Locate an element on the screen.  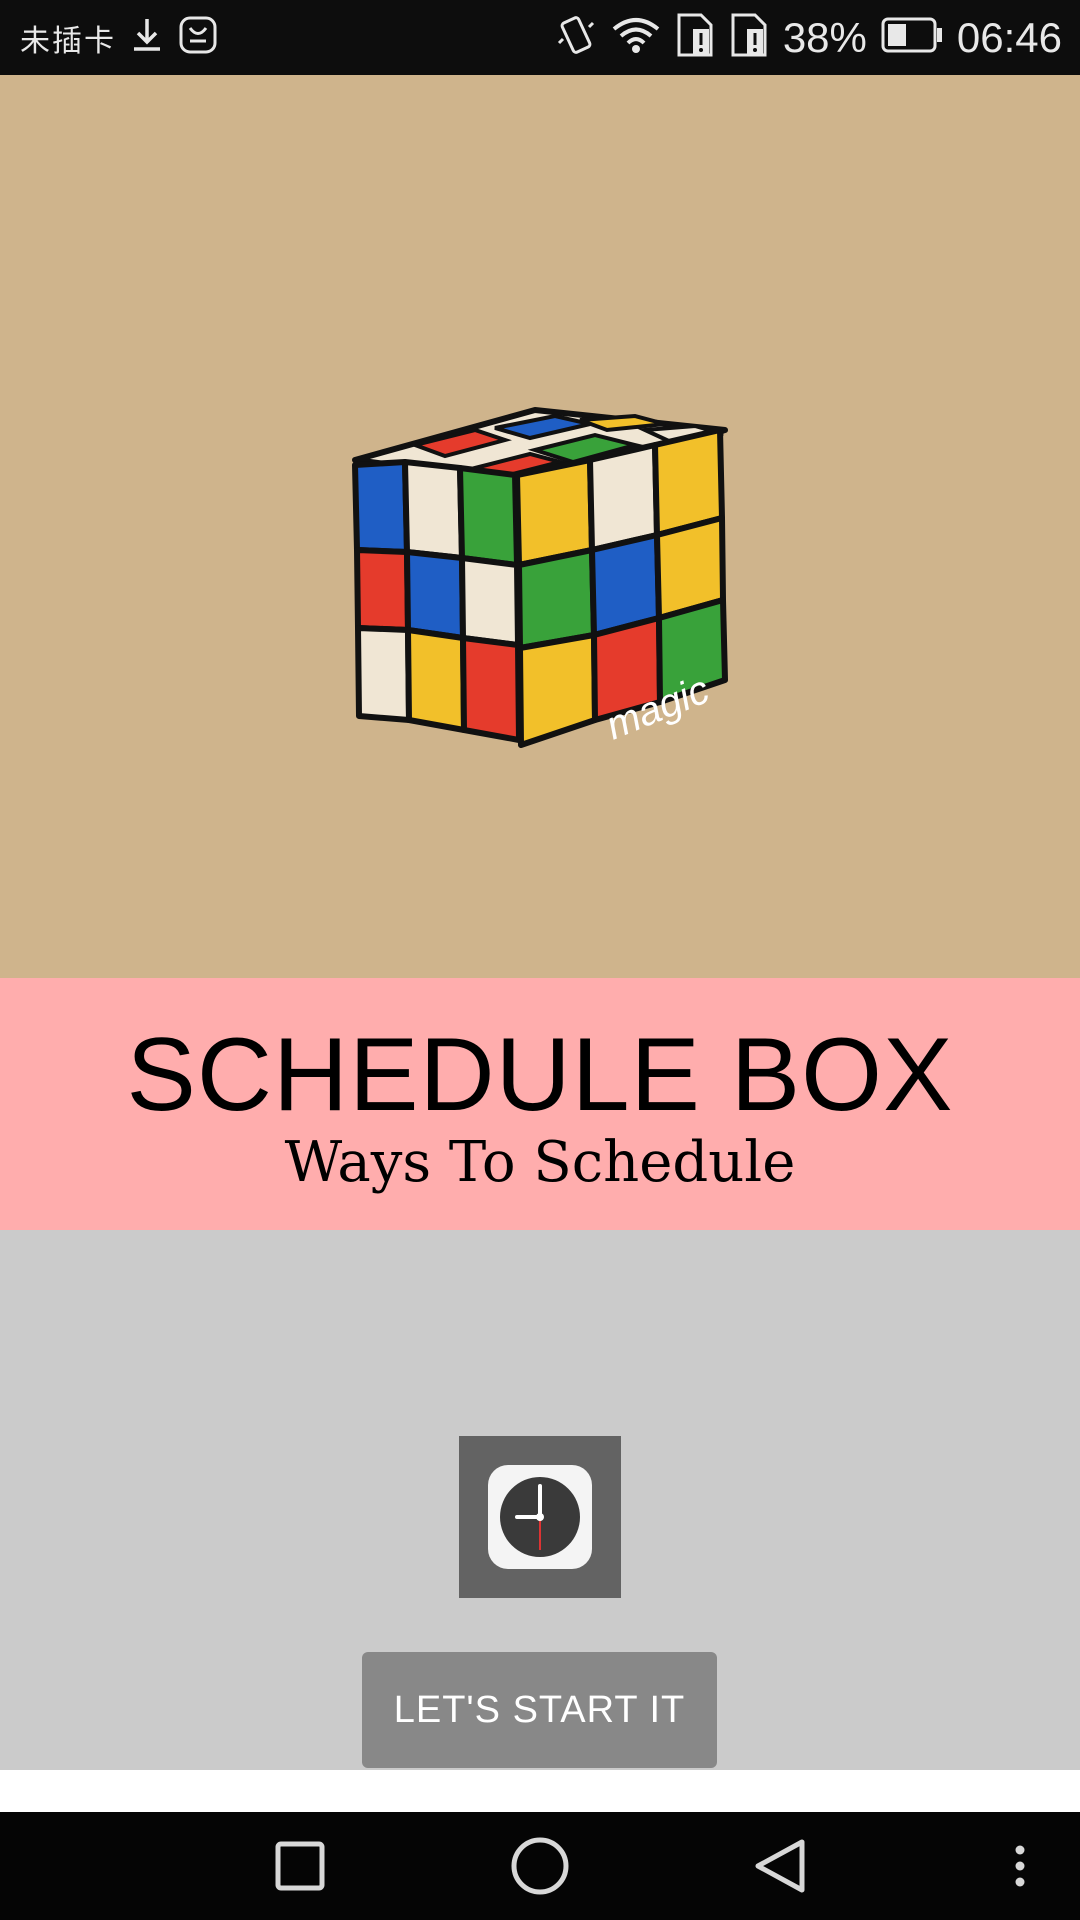
recent-apps-button is located at coordinates (300, 1866).